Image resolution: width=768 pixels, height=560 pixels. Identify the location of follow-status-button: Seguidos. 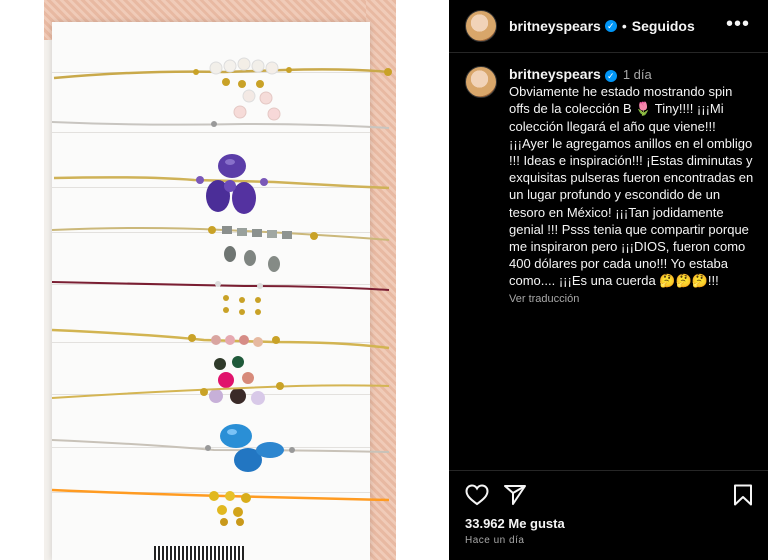
(663, 26).